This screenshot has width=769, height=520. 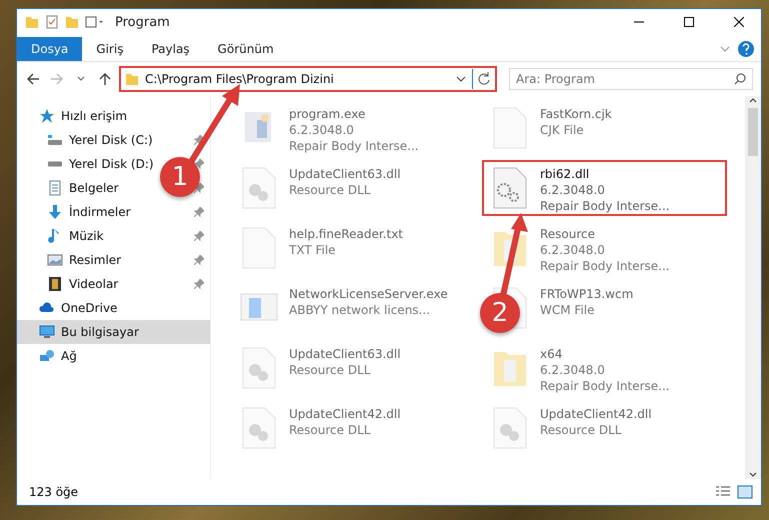 I want to click on ribbon-tab: Görünüm, so click(x=246, y=49).